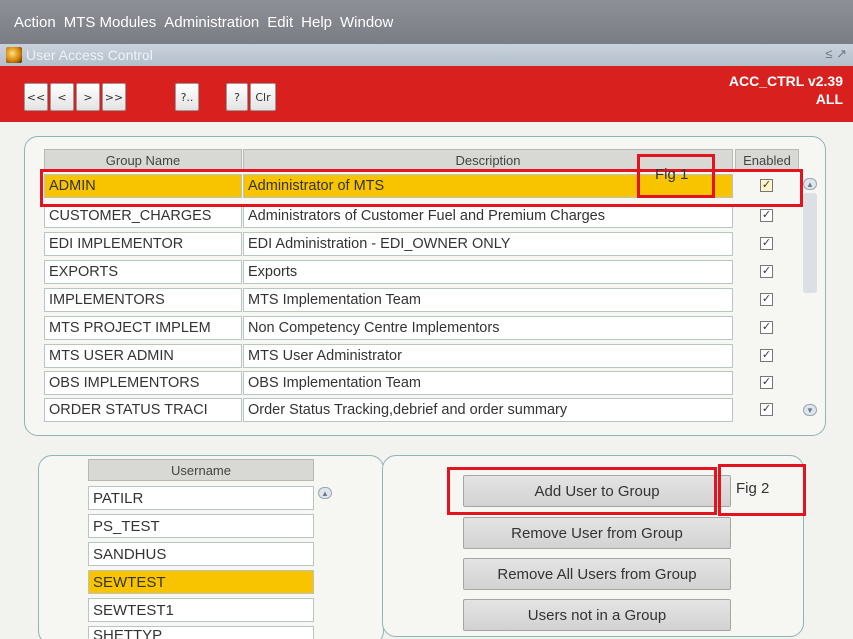 The width and height of the screenshot is (853, 639). I want to click on app-icon, so click(14, 55).